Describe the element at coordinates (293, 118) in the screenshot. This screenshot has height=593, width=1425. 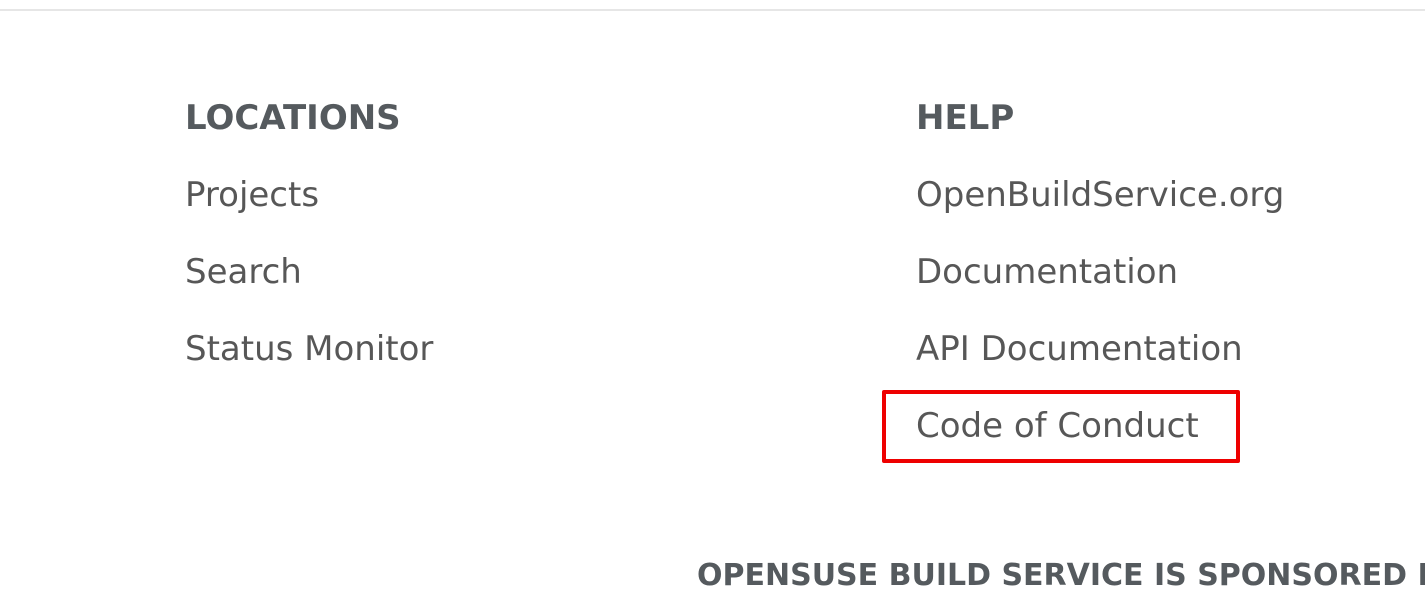
I see `locations-heading: LOCATIONS` at that location.